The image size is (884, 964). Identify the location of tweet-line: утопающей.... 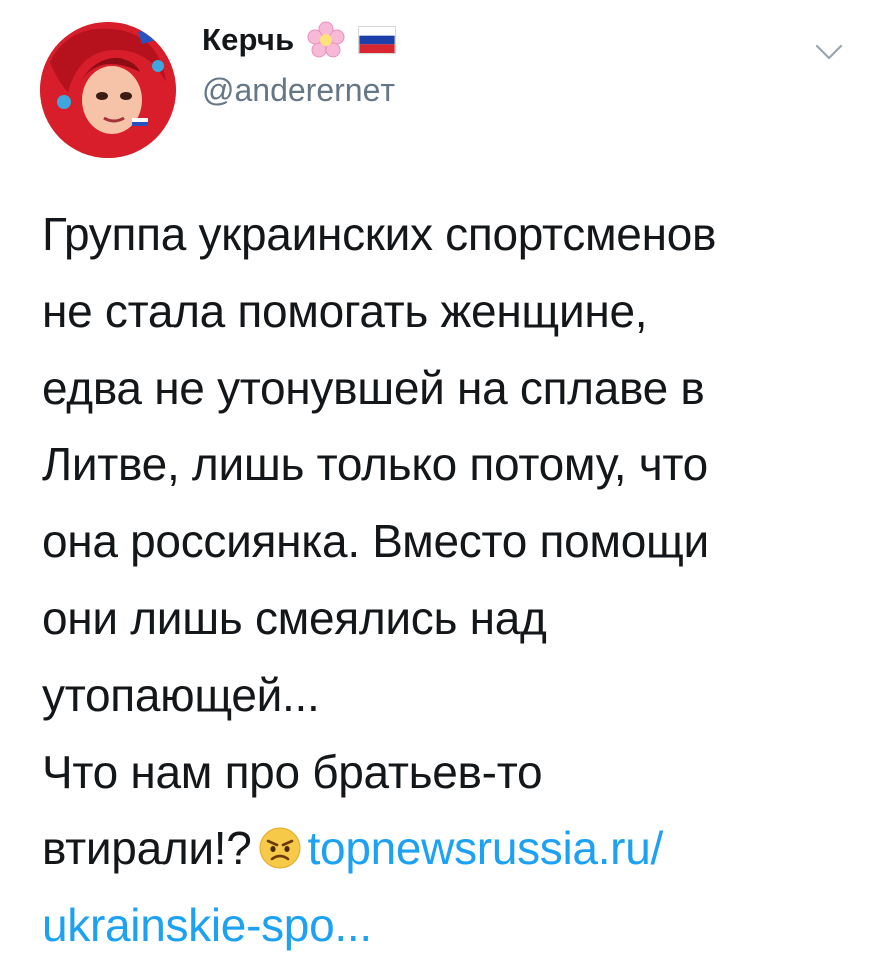
(181, 694).